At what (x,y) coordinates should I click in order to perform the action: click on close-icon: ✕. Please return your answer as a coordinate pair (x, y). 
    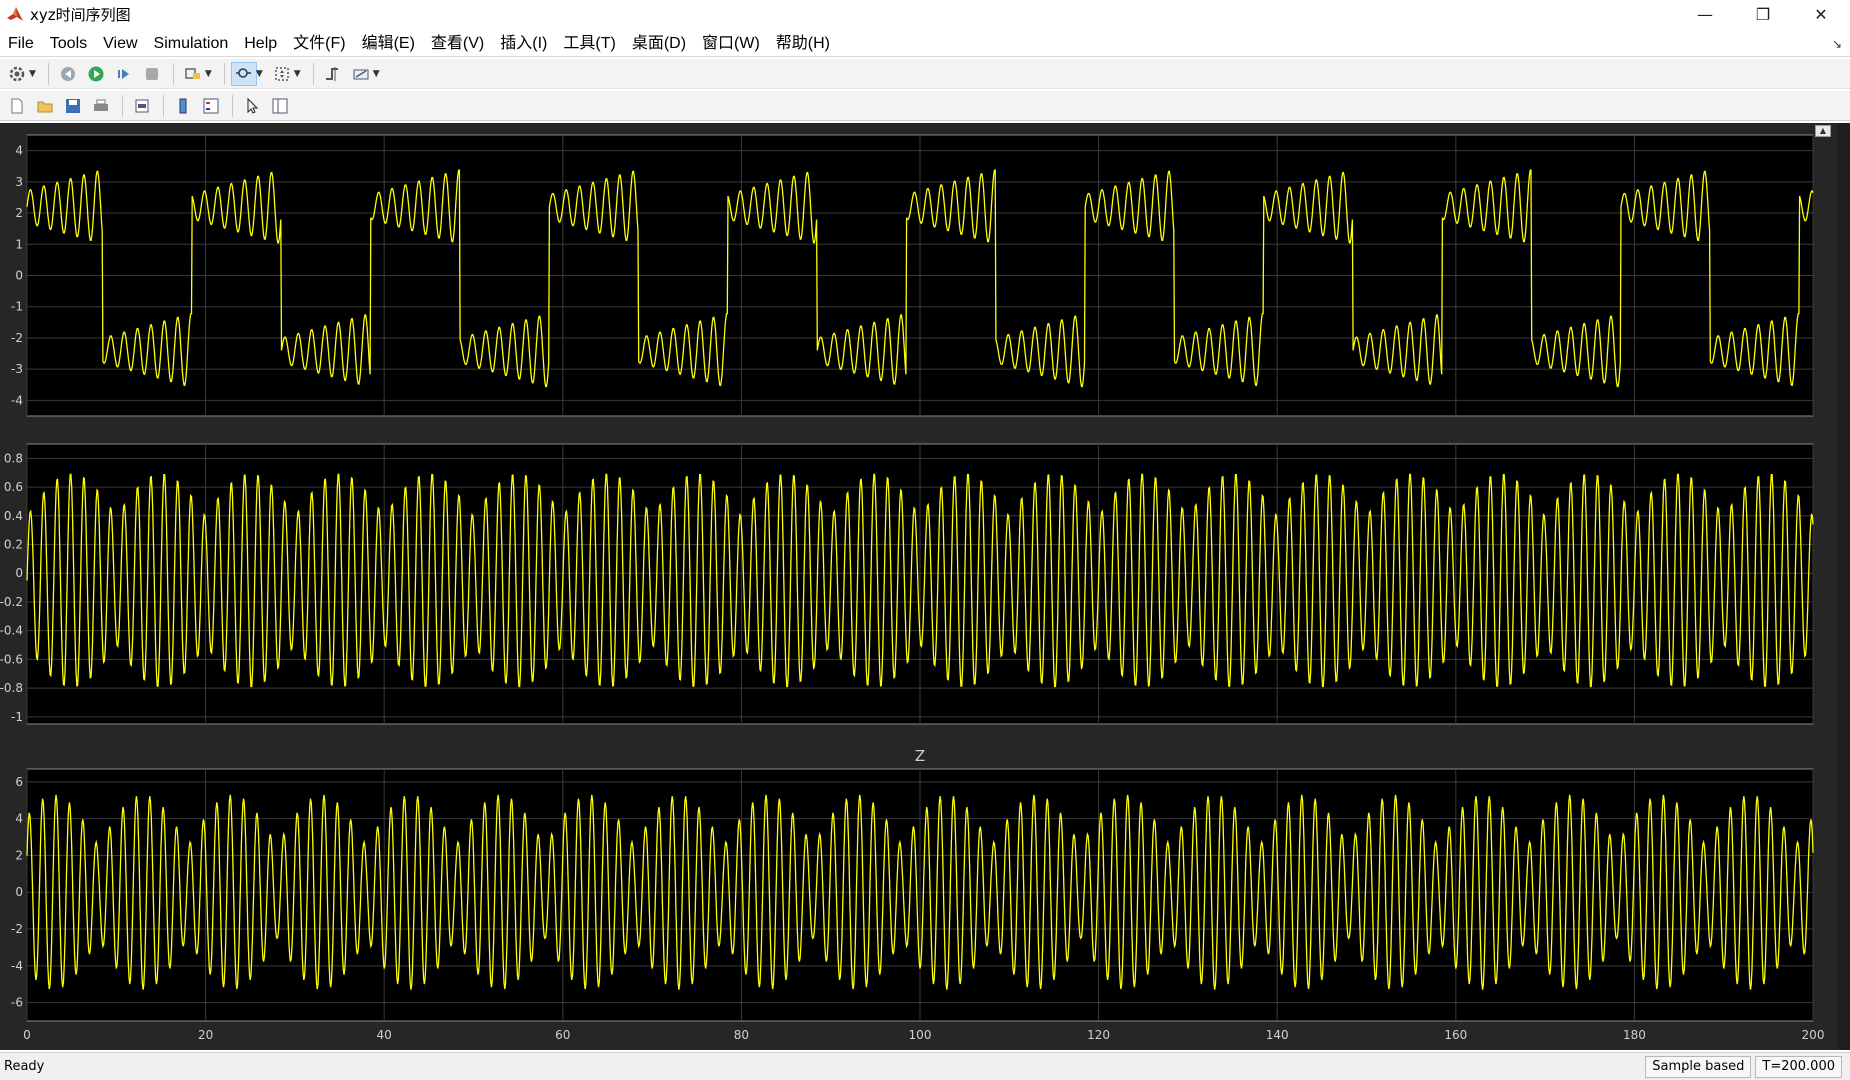
    Looking at the image, I should click on (1821, 14).